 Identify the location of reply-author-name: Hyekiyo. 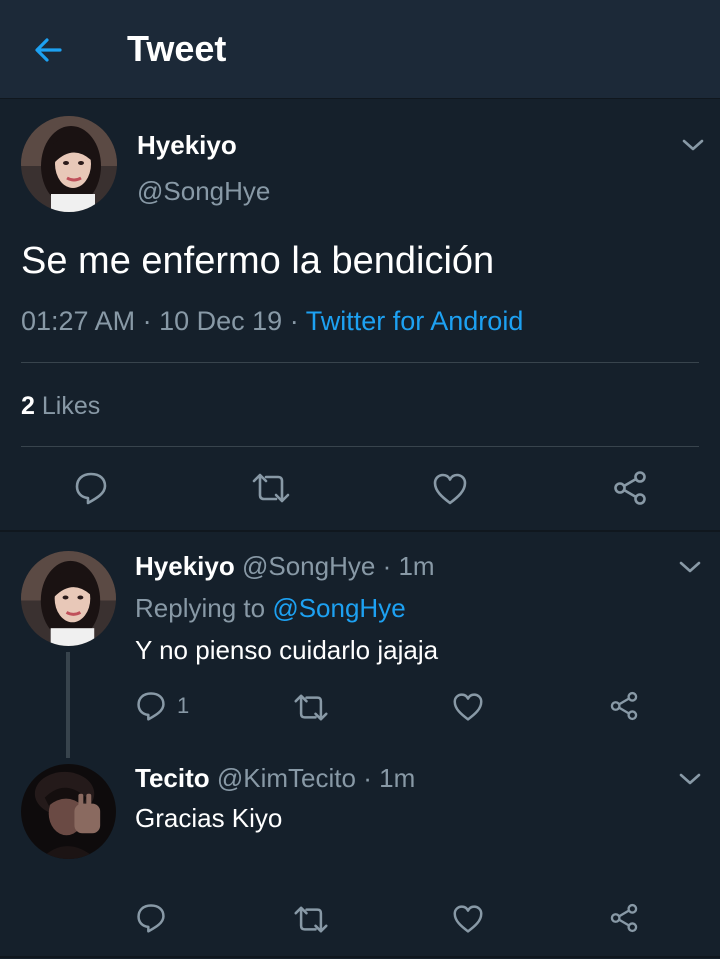
(185, 566).